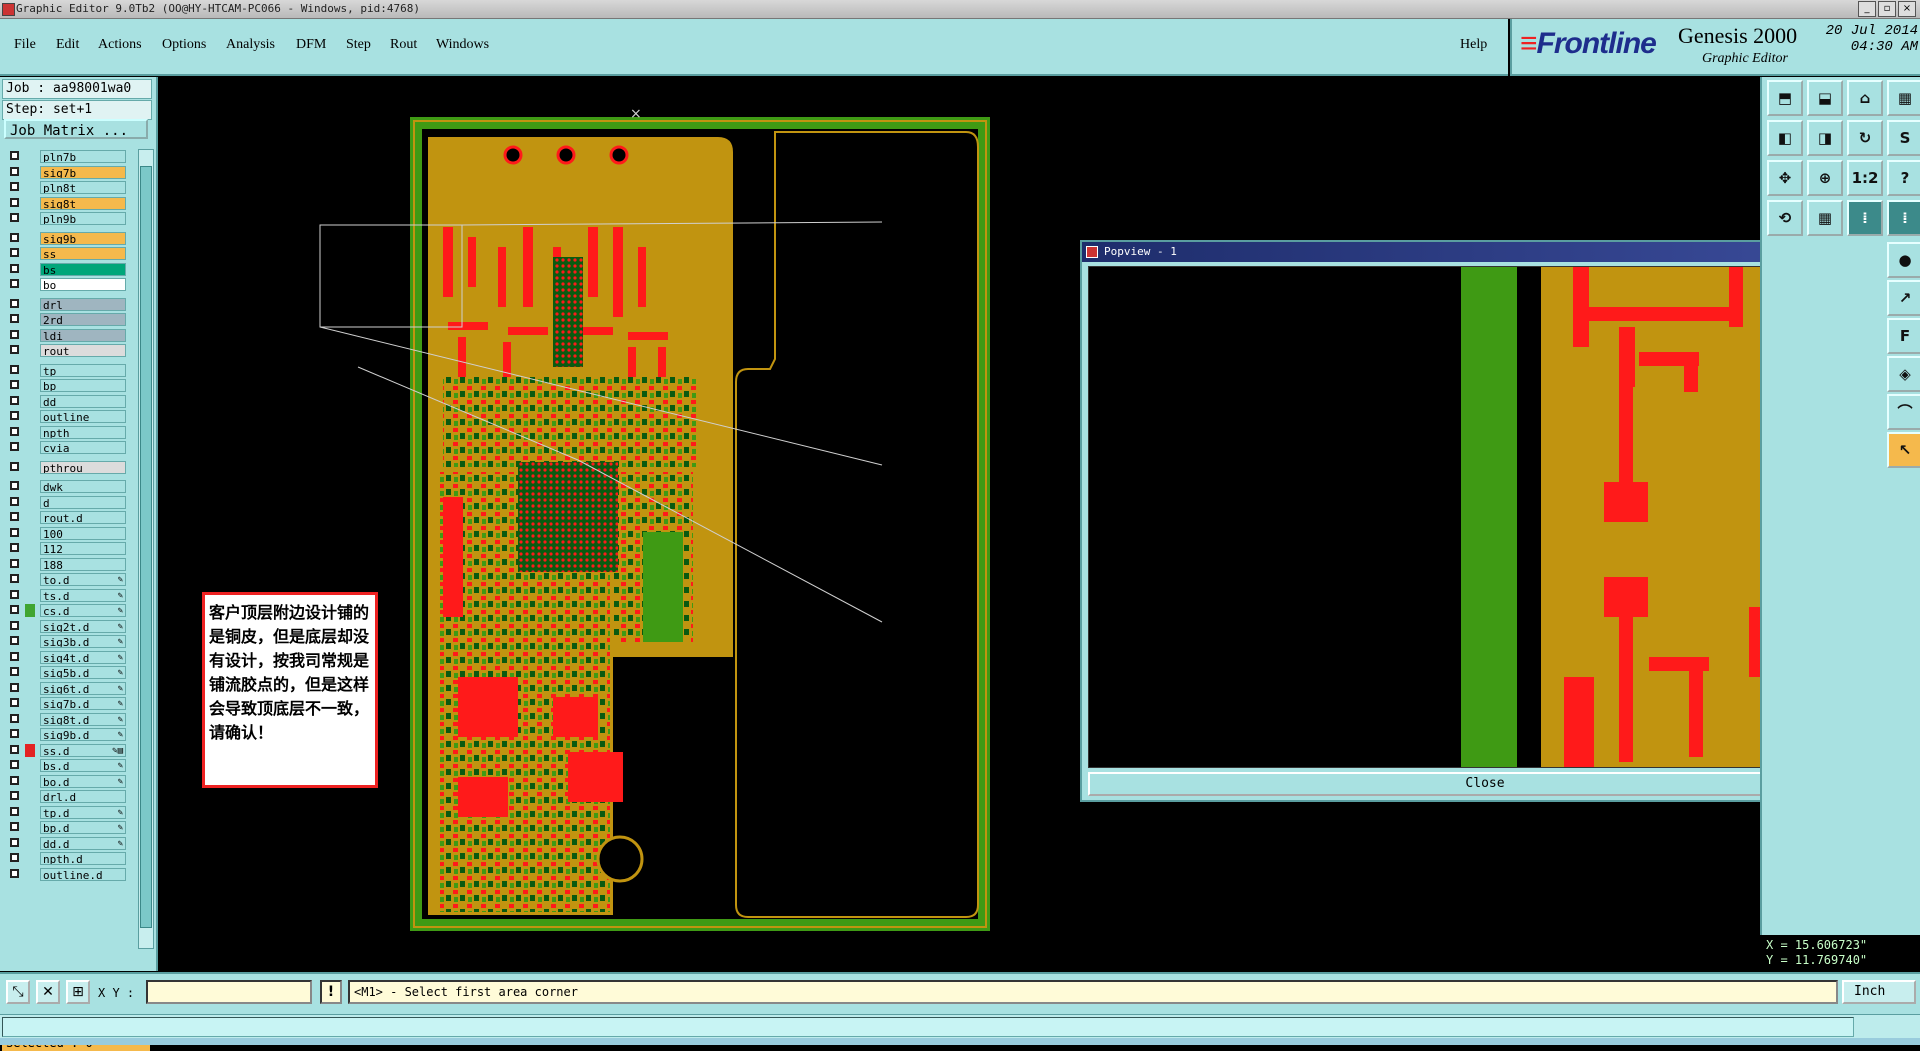 The image size is (1920, 1051). I want to click on layer-row: pln9b, so click(65, 218).